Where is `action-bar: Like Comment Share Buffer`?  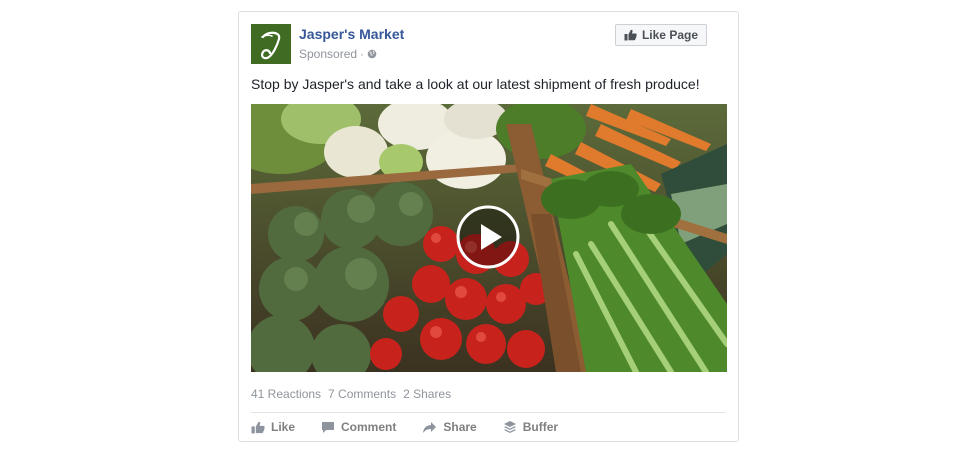
action-bar: Like Comment Share Buffer is located at coordinates (417, 427).